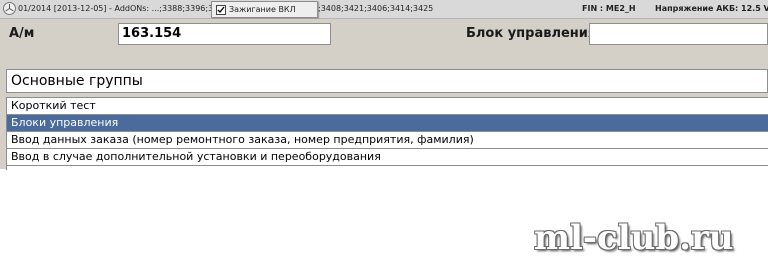 The height and width of the screenshot is (275, 768). I want to click on ignition-label: Зажигание ВКЛ, so click(262, 9).